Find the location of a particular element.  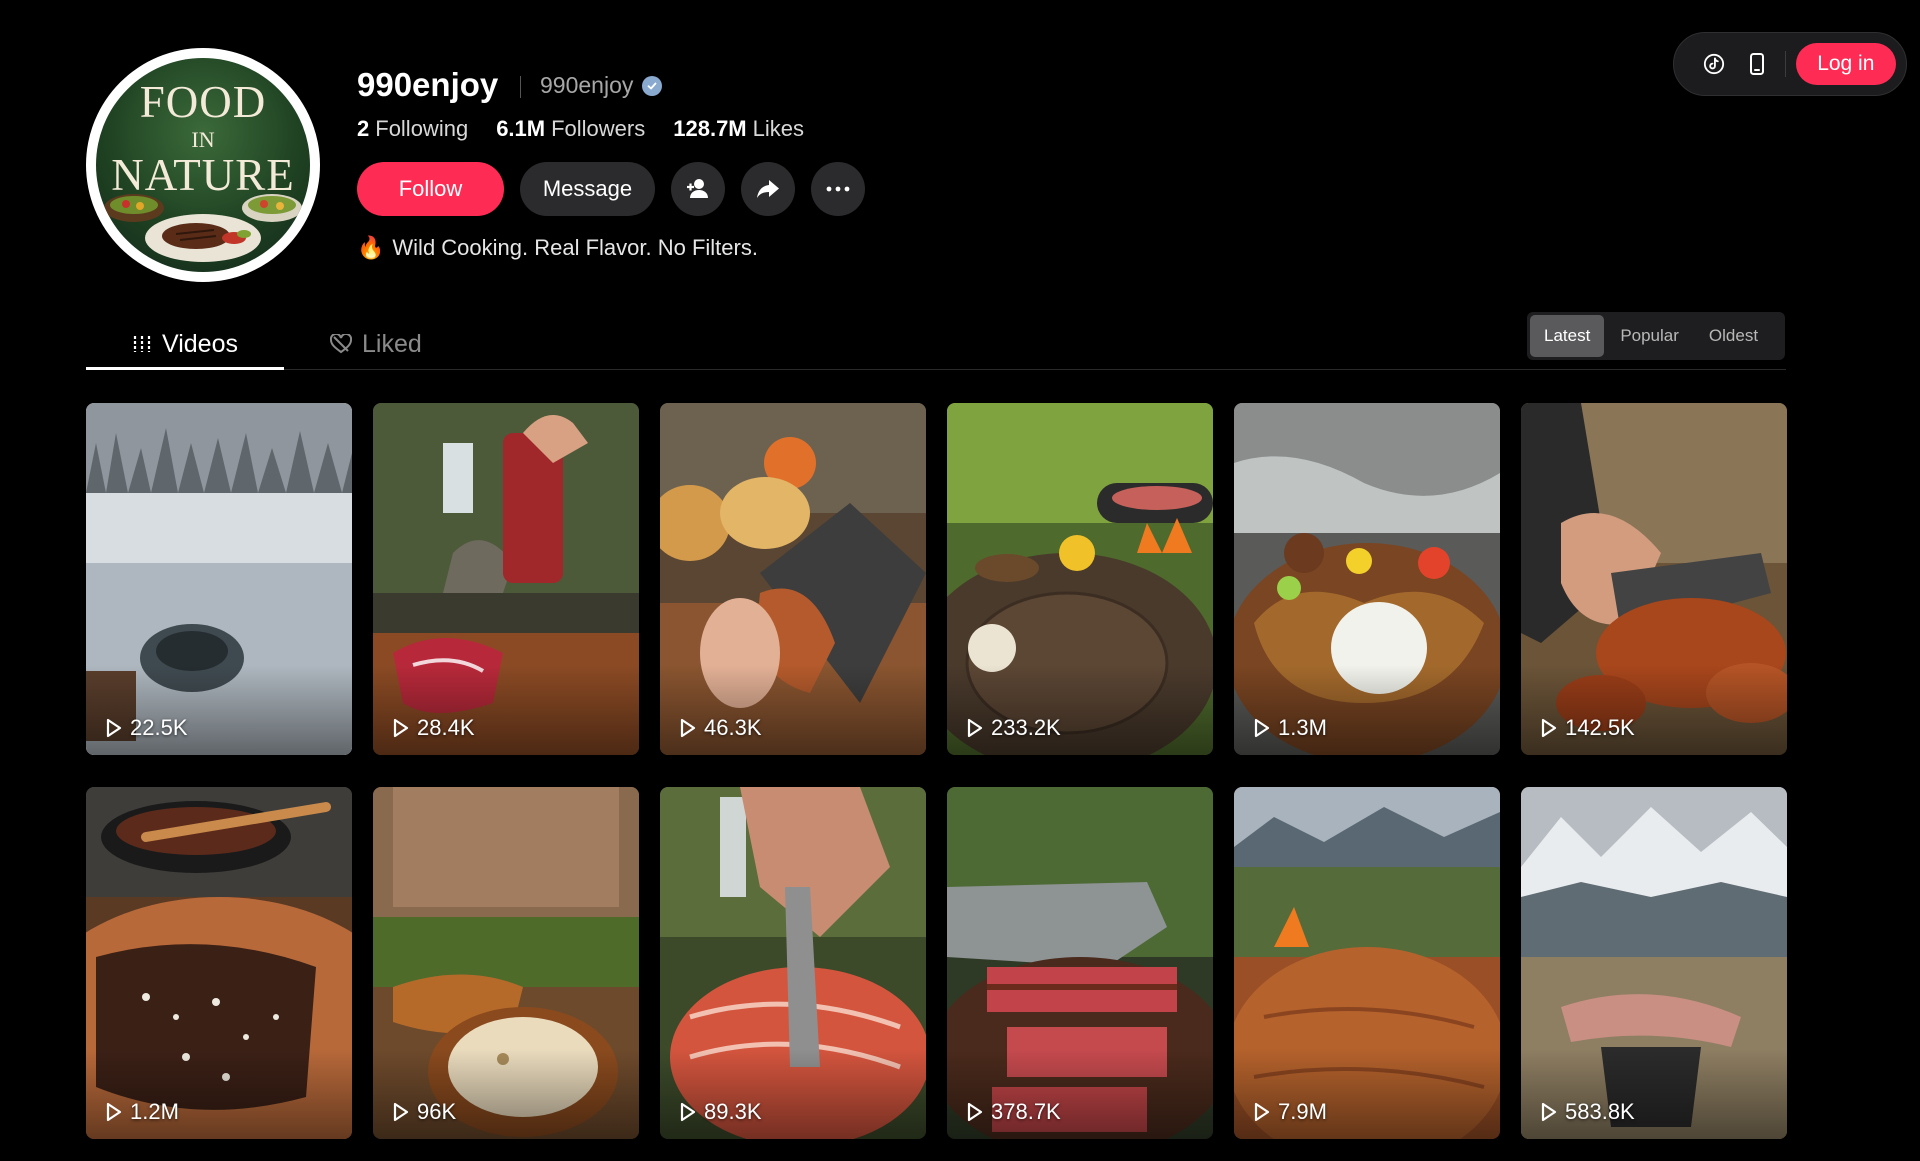

view-count: 7.9M is located at coordinates (1290, 1112).